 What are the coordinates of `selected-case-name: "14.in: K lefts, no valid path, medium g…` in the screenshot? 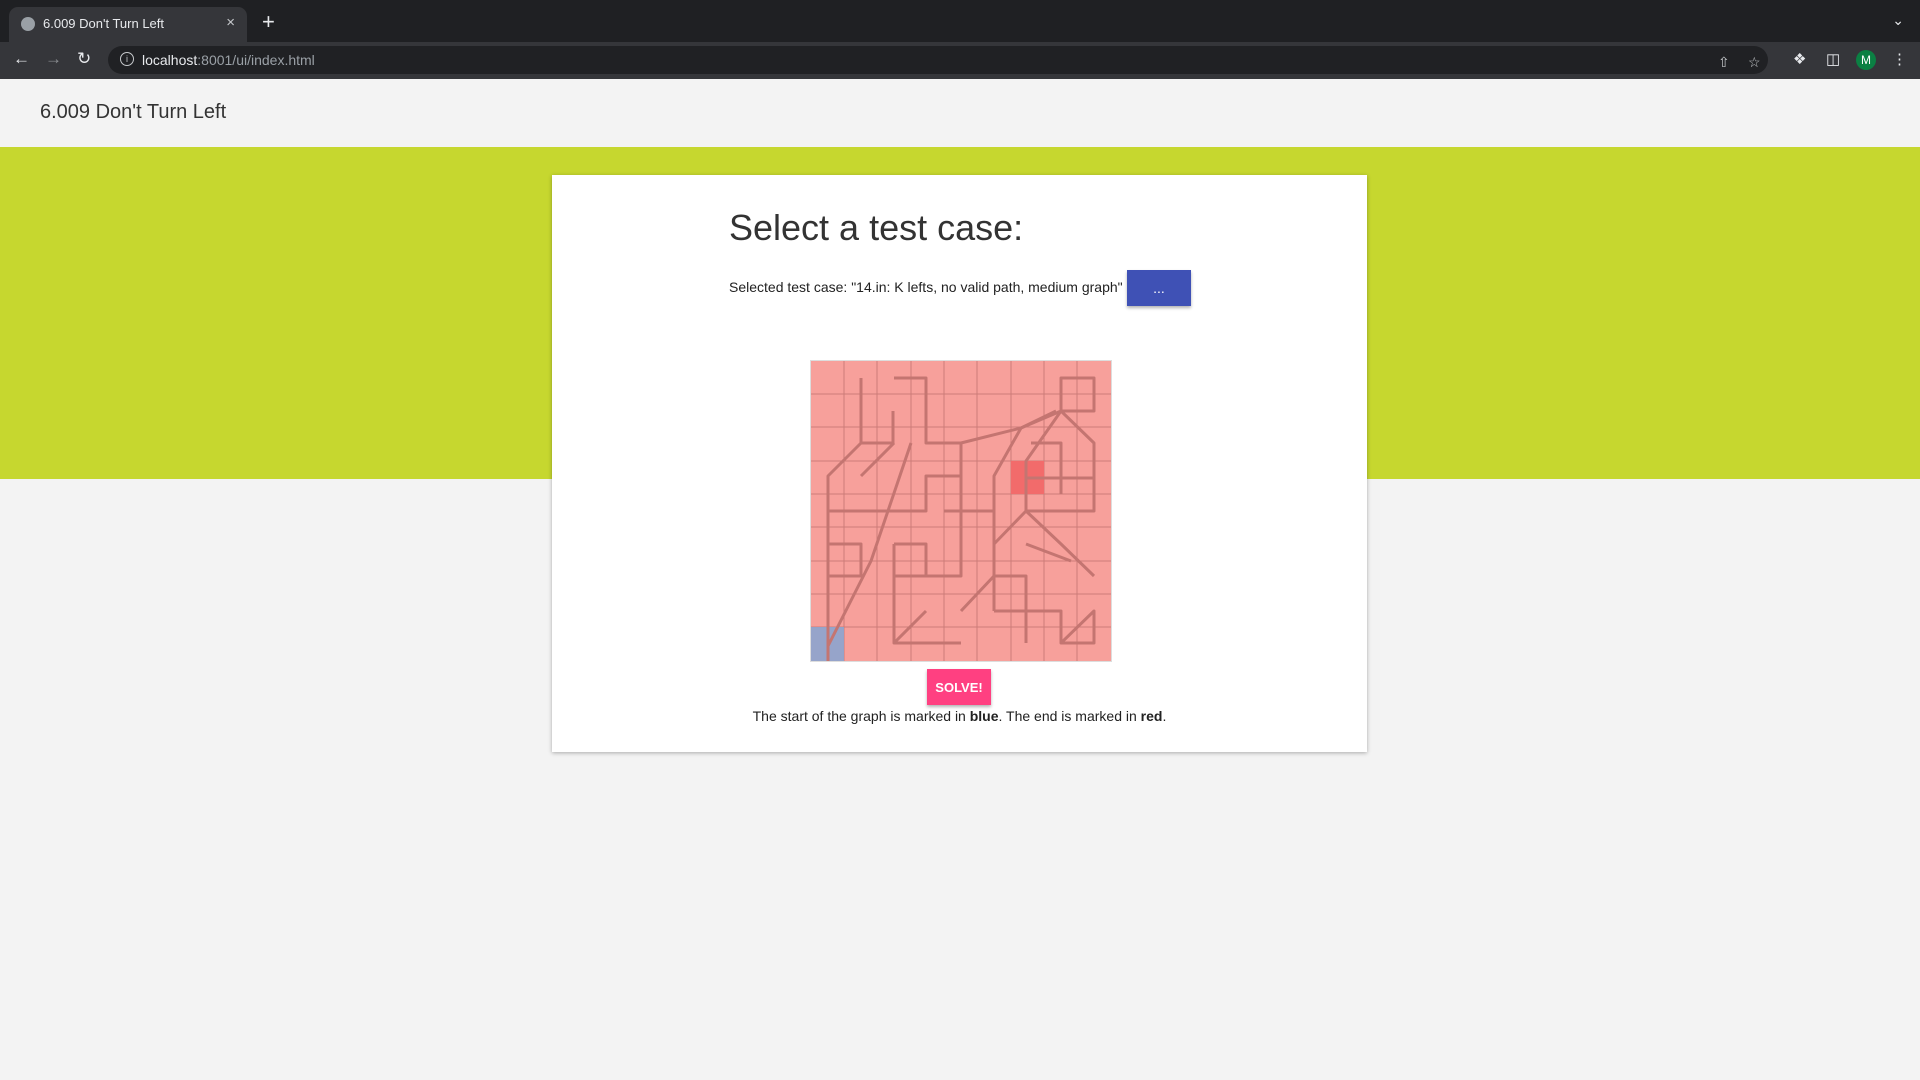 It's located at (987, 287).